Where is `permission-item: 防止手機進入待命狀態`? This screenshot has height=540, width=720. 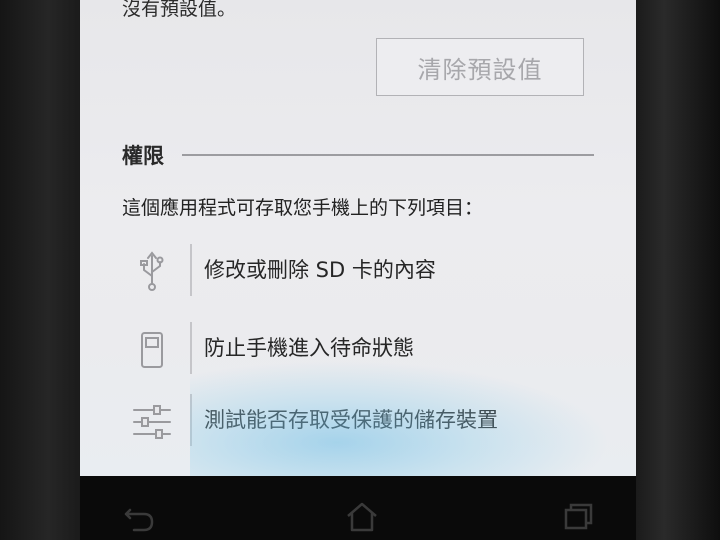 permission-item: 防止手機進入待命狀態 is located at coordinates (357, 349).